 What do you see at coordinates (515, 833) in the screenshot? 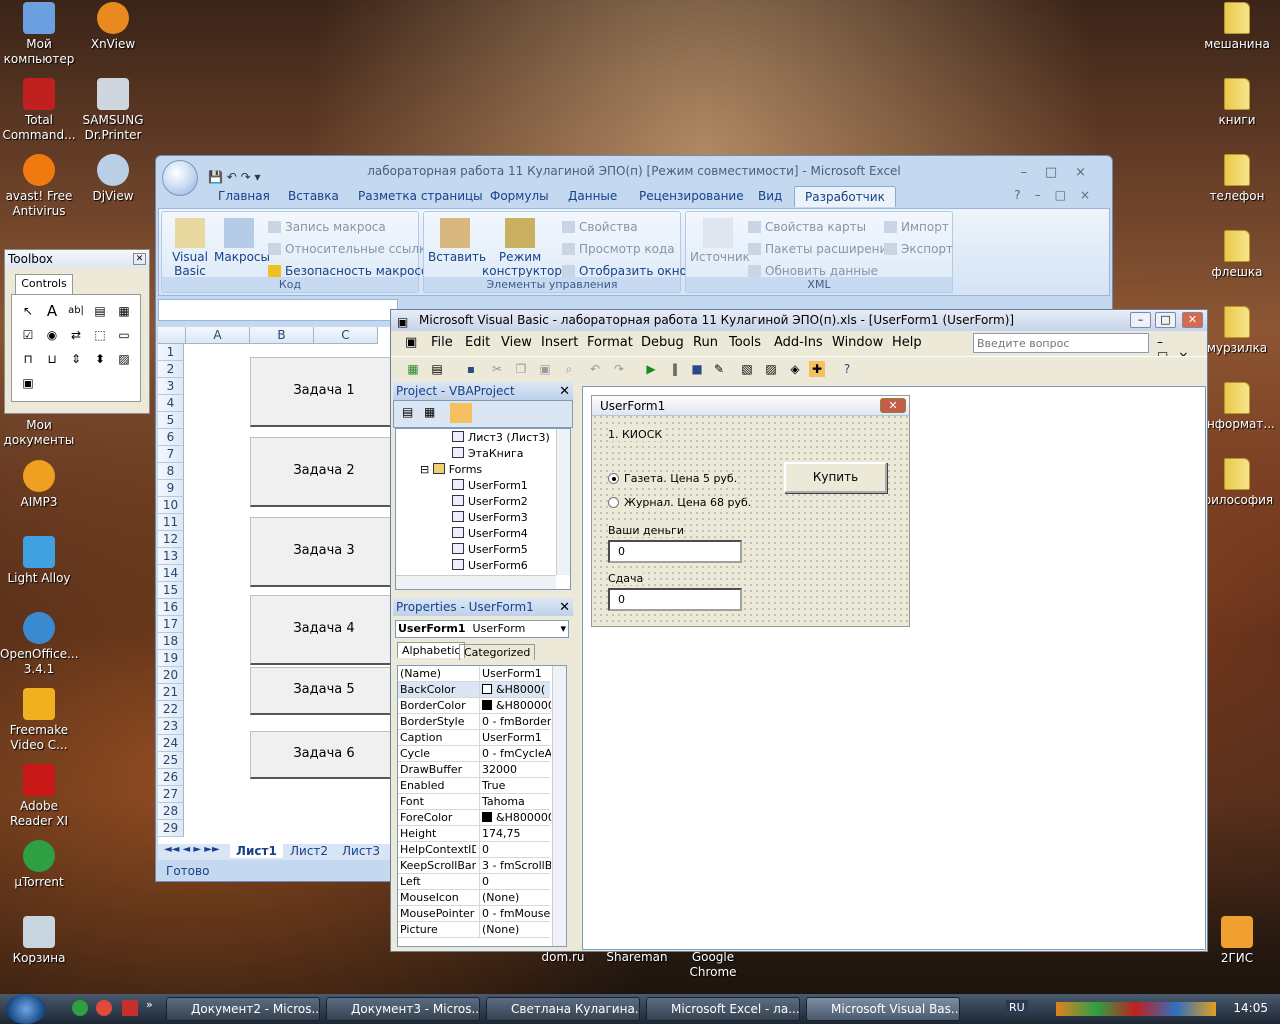
I see `property-value: 174,75` at bounding box center [515, 833].